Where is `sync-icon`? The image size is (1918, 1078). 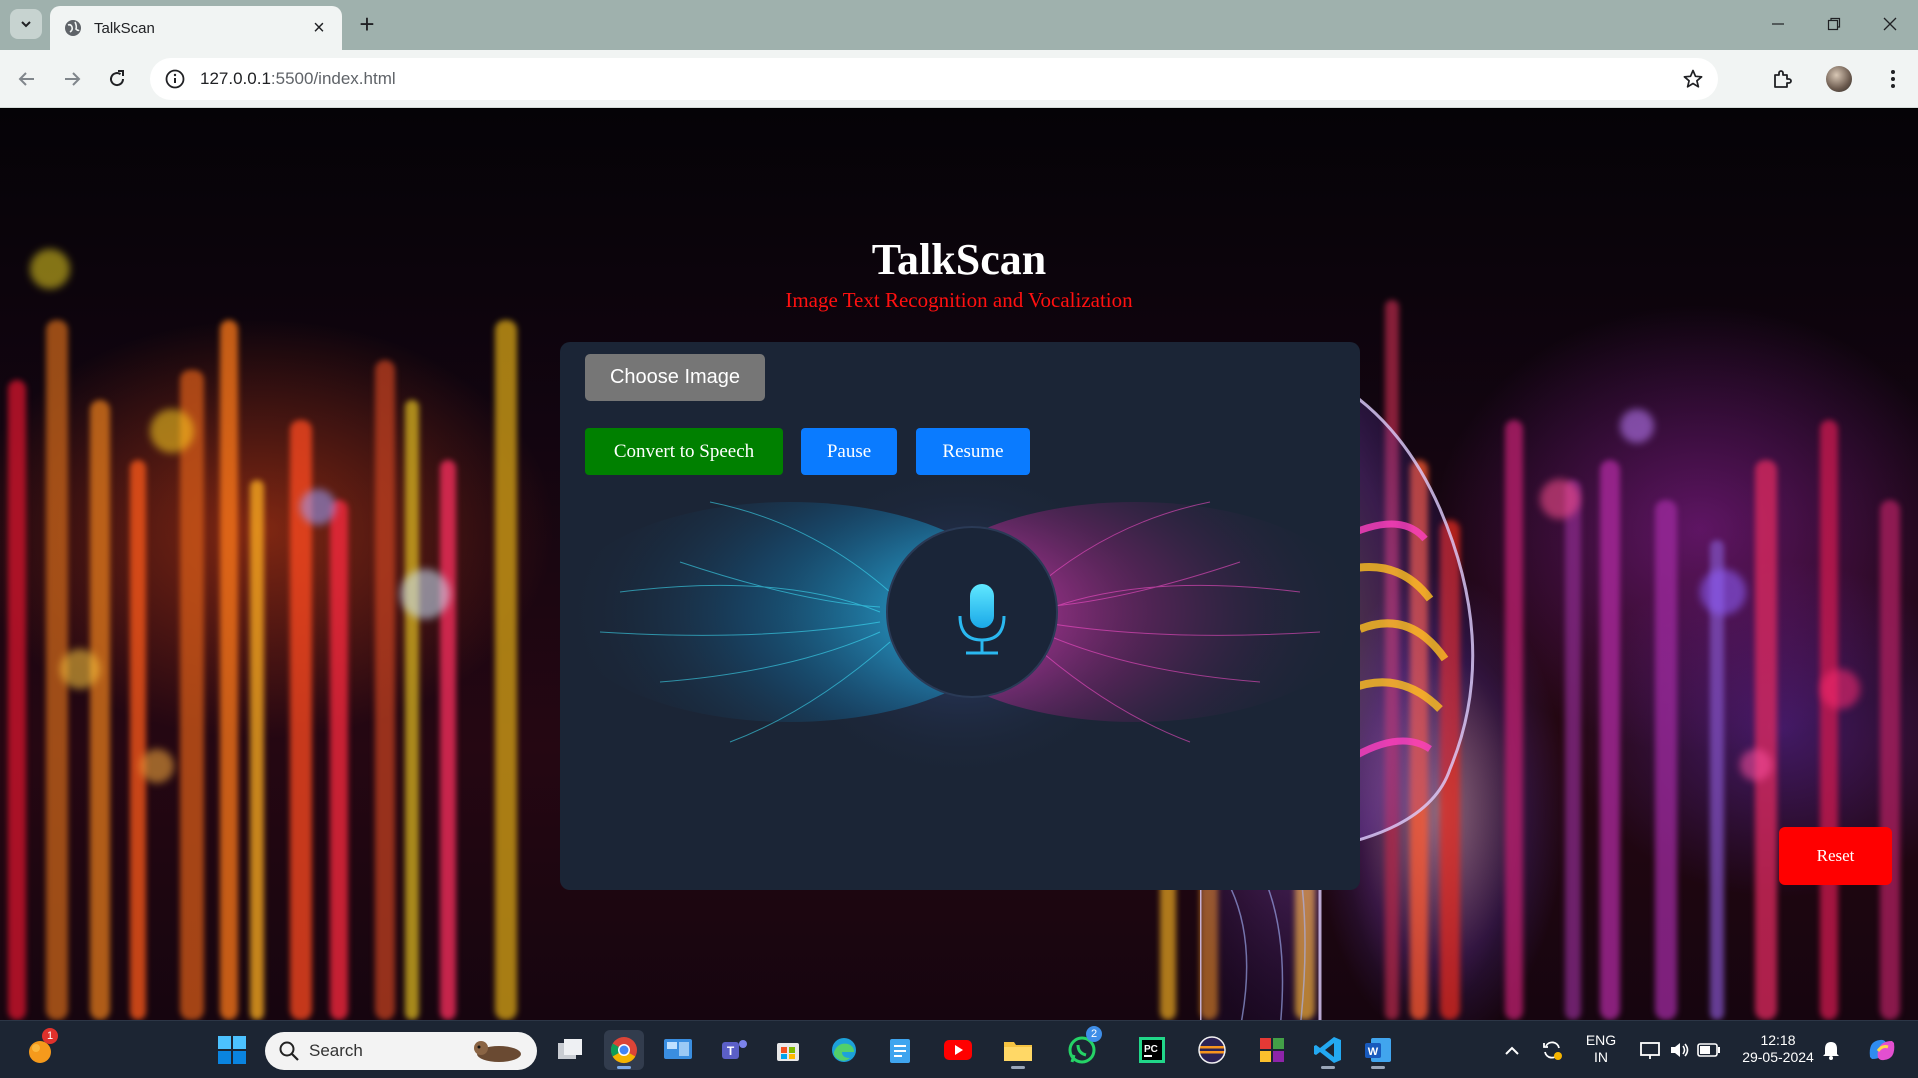
sync-icon is located at coordinates (1552, 1050).